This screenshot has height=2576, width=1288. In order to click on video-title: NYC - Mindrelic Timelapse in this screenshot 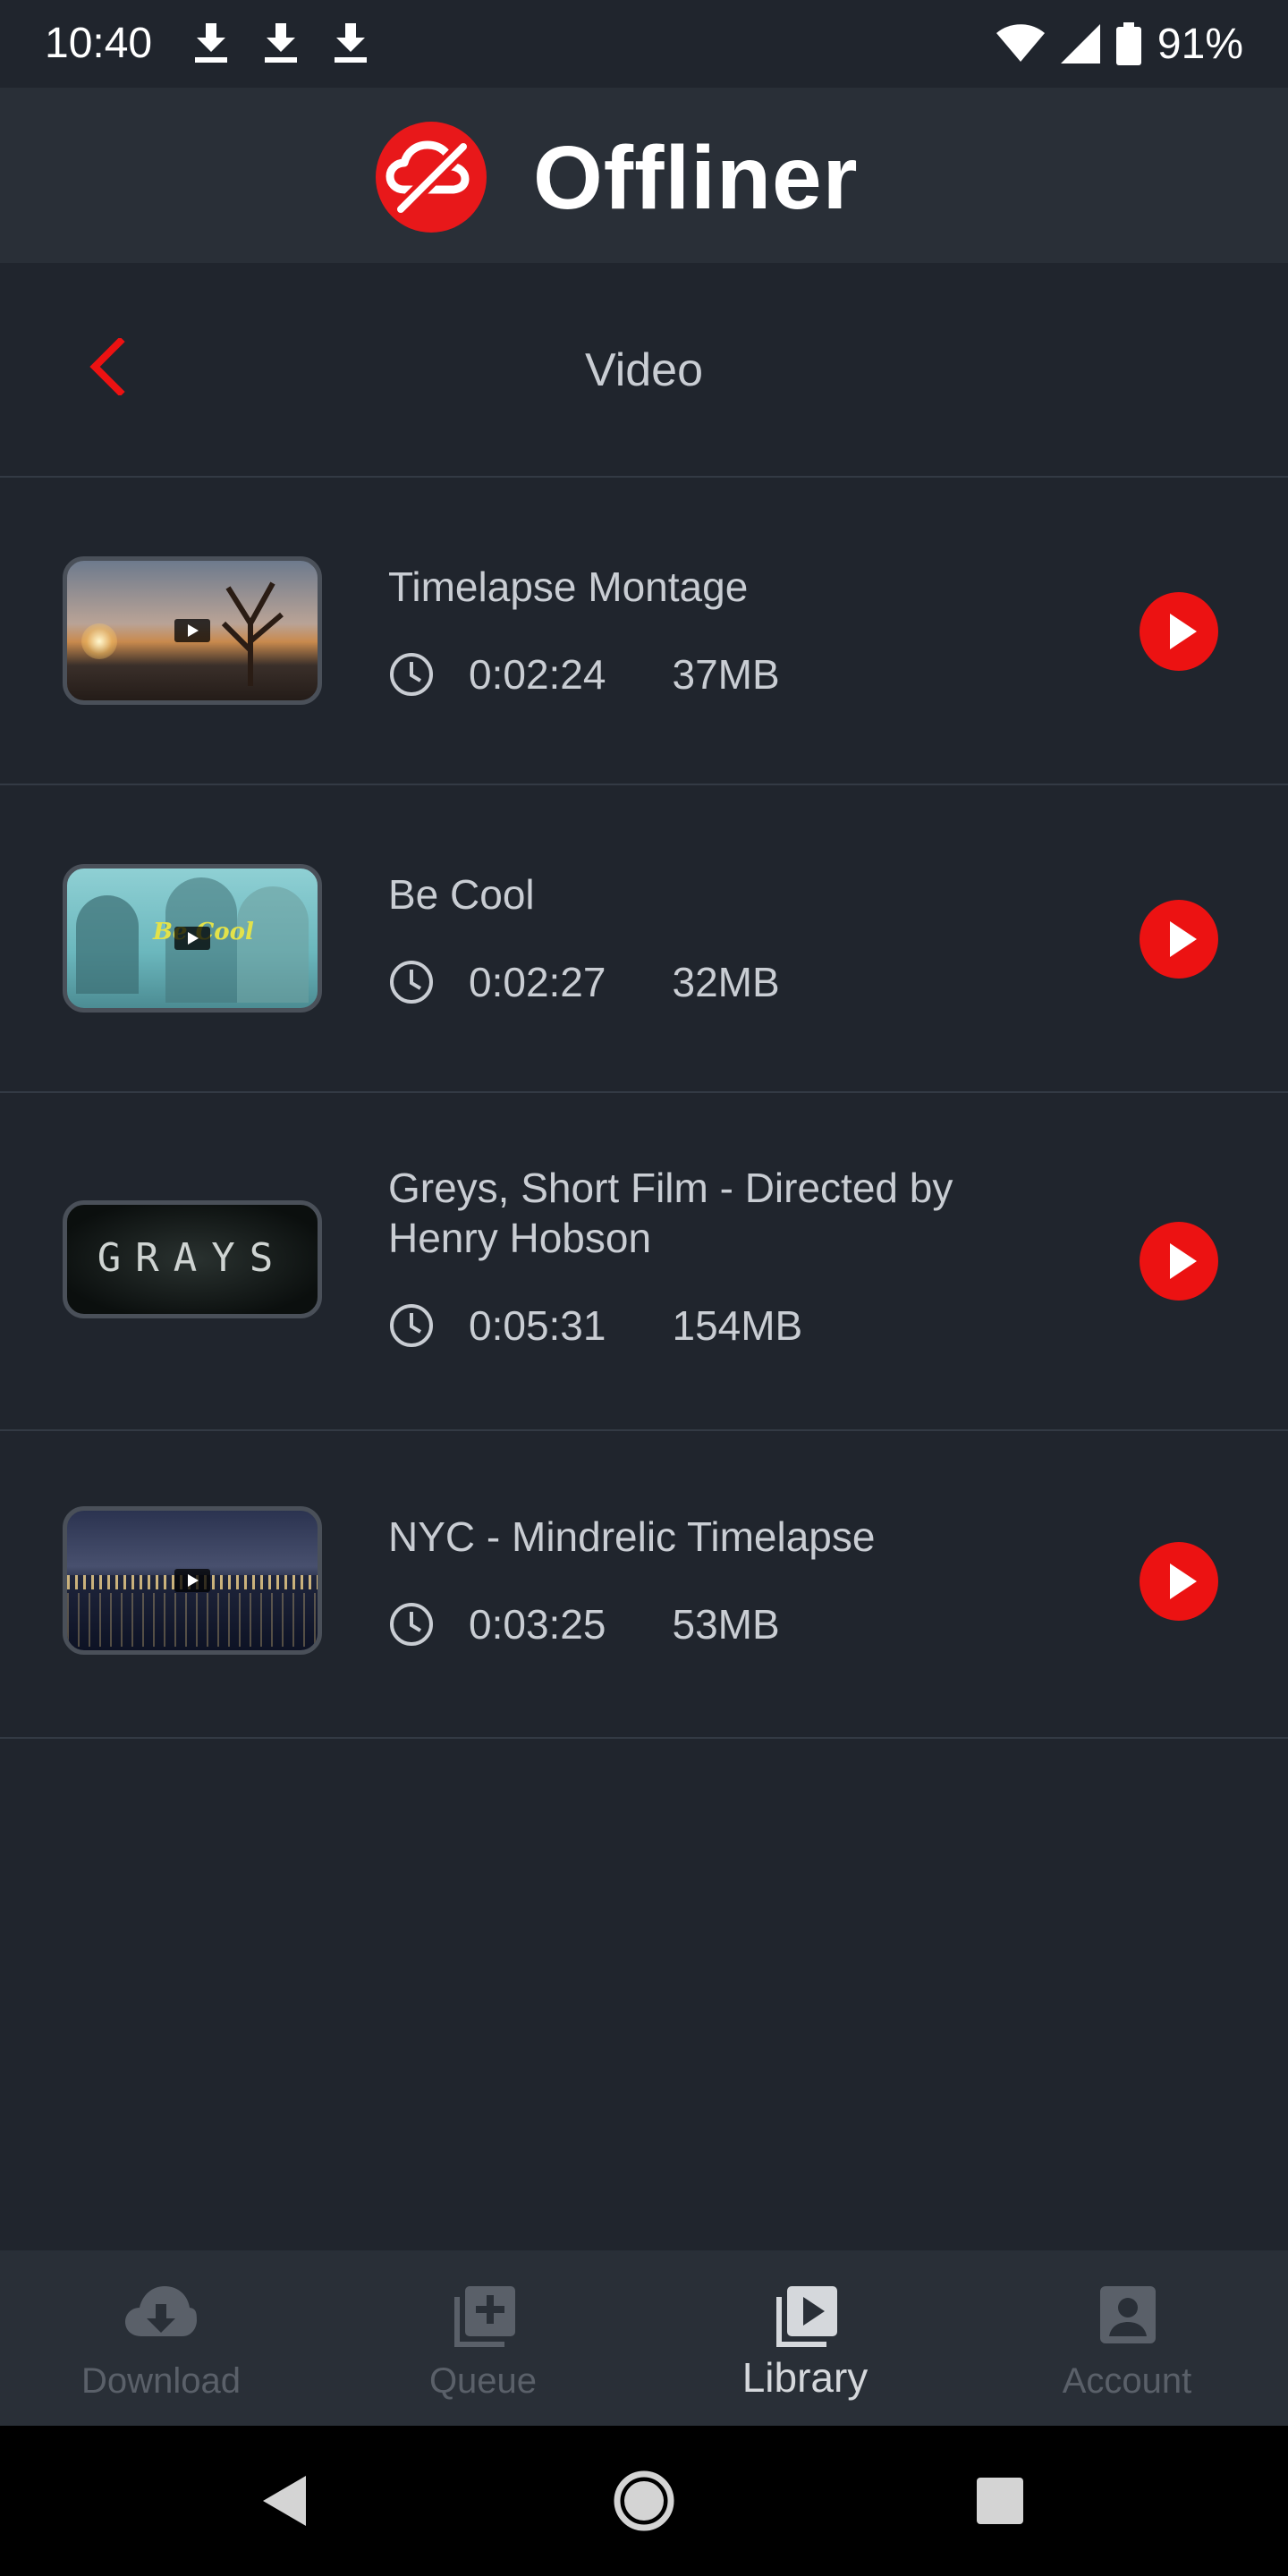, I will do `click(632, 1536)`.